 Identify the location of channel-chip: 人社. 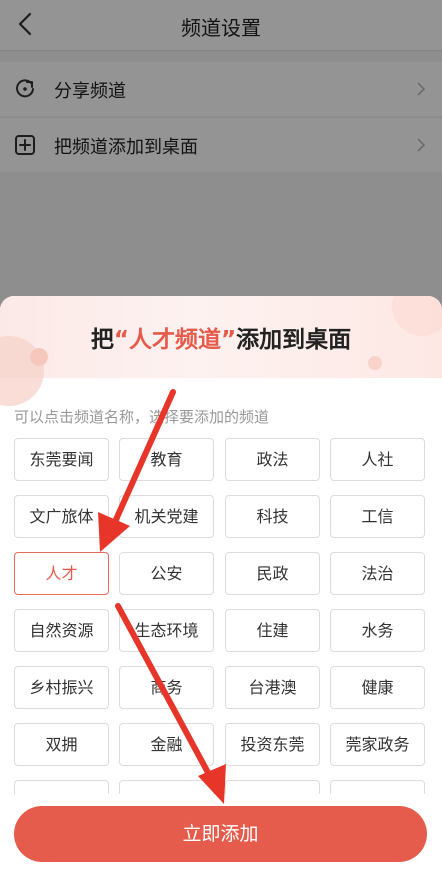
(377, 459).